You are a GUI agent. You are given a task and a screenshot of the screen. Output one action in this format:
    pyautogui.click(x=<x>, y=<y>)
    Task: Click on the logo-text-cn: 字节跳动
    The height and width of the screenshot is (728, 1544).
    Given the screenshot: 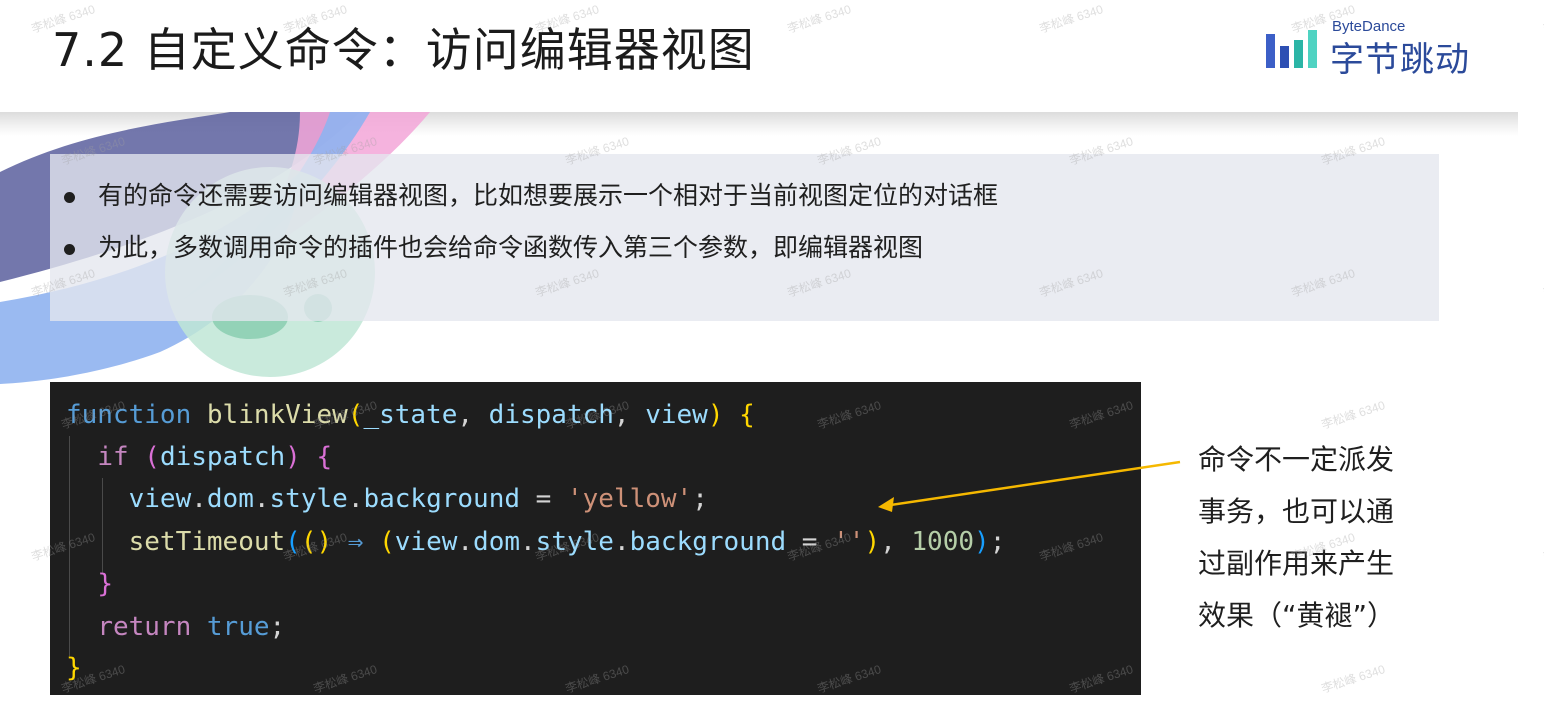 What is the action you would take?
    pyautogui.click(x=1400, y=60)
    